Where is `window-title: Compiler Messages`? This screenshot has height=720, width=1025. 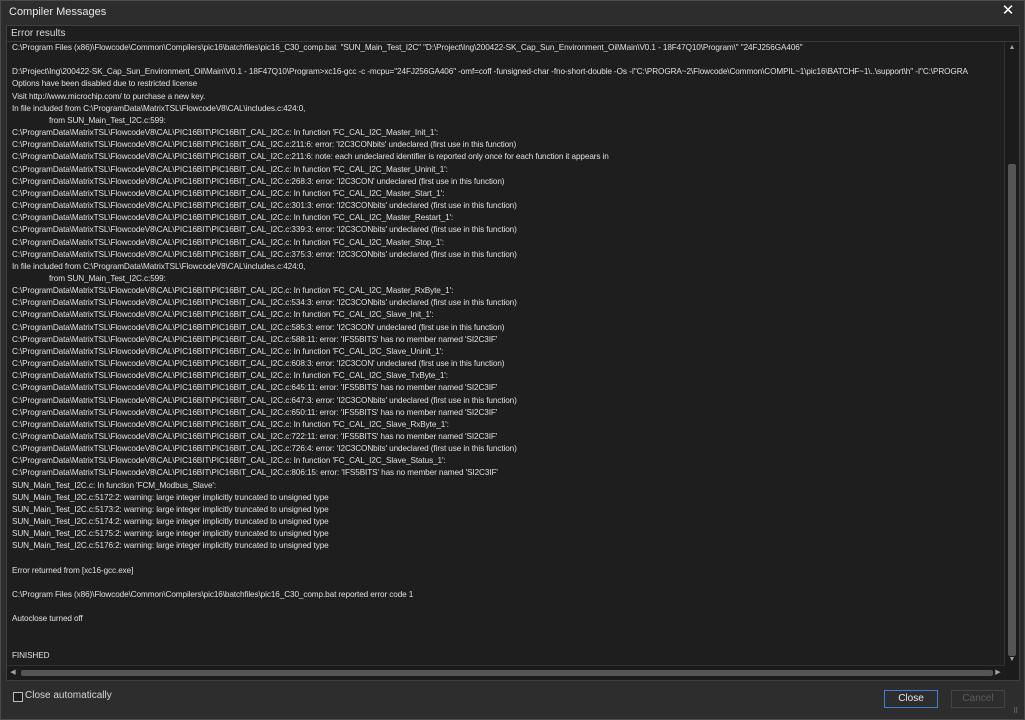
window-title: Compiler Messages is located at coordinates (58, 12).